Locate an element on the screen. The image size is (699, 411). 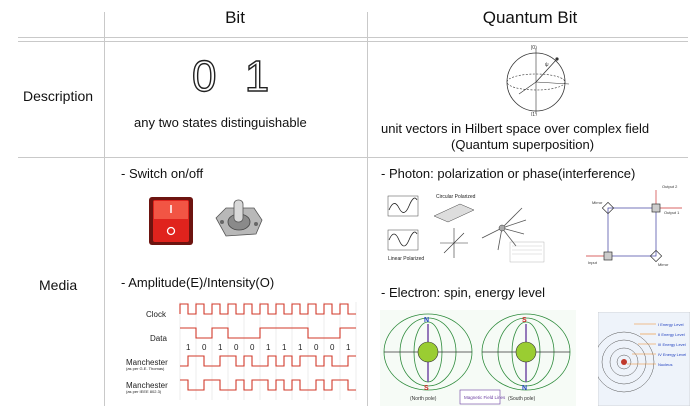
spin1-south: S is located at coordinates (426, 388).